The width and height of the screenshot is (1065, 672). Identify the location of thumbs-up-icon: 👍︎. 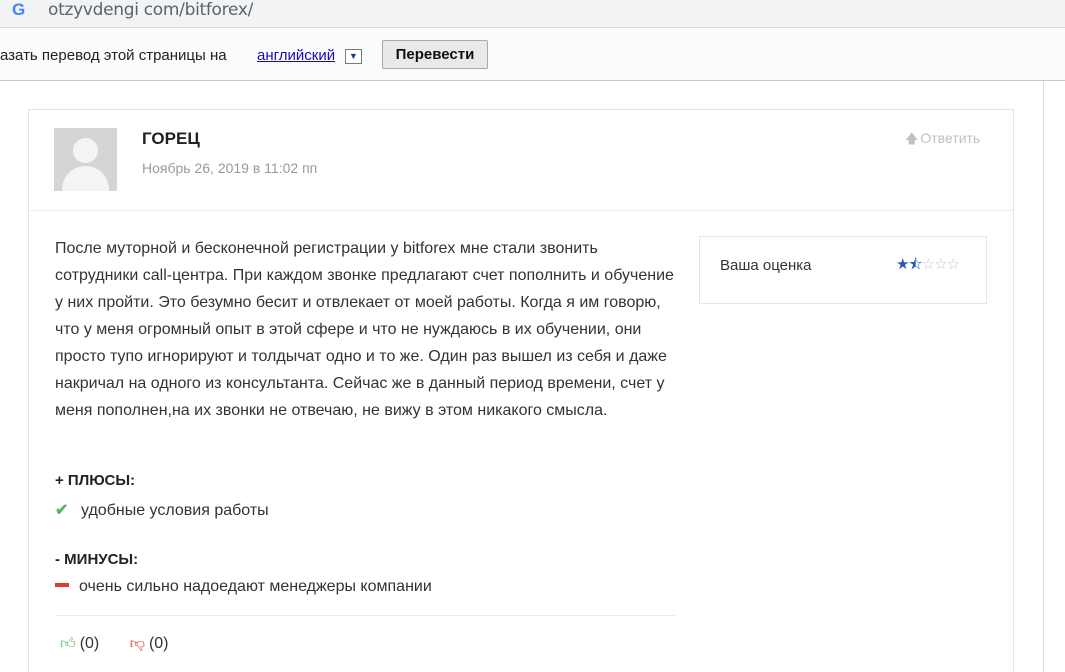
(68, 643).